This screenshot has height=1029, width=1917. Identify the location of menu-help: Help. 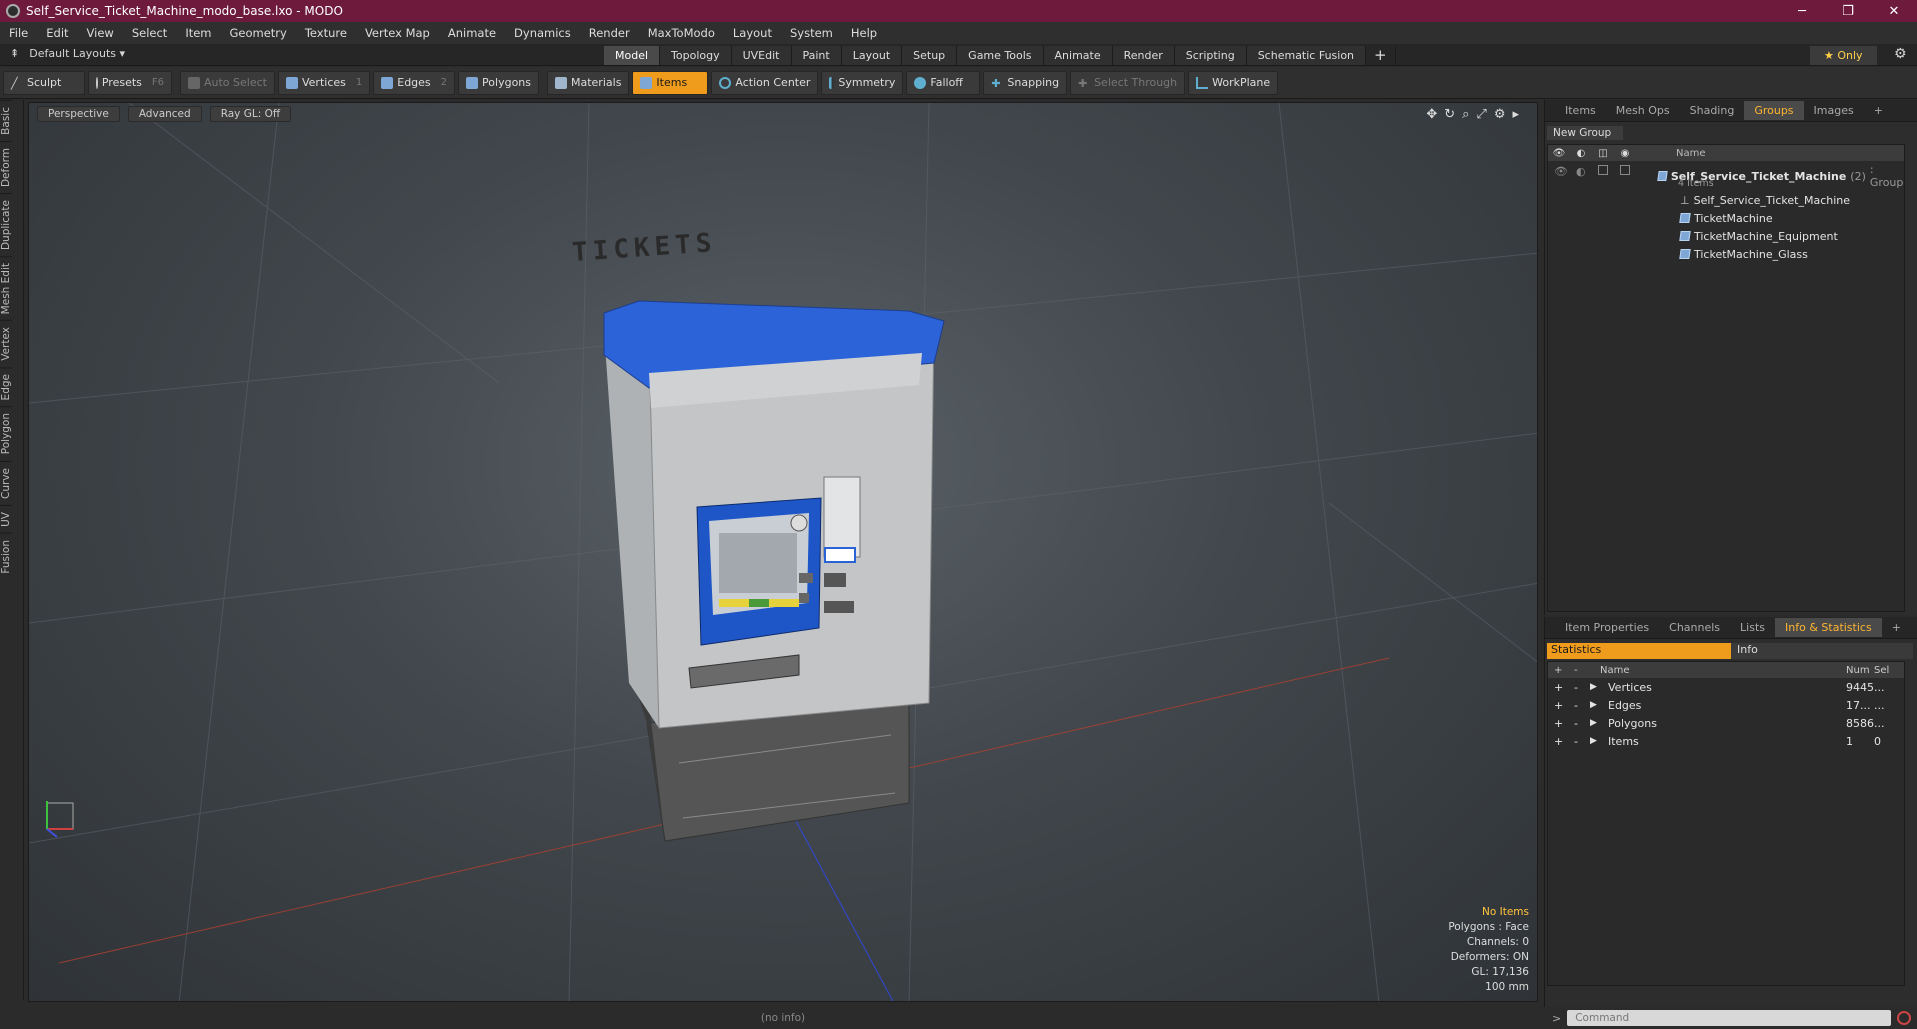
(864, 33).